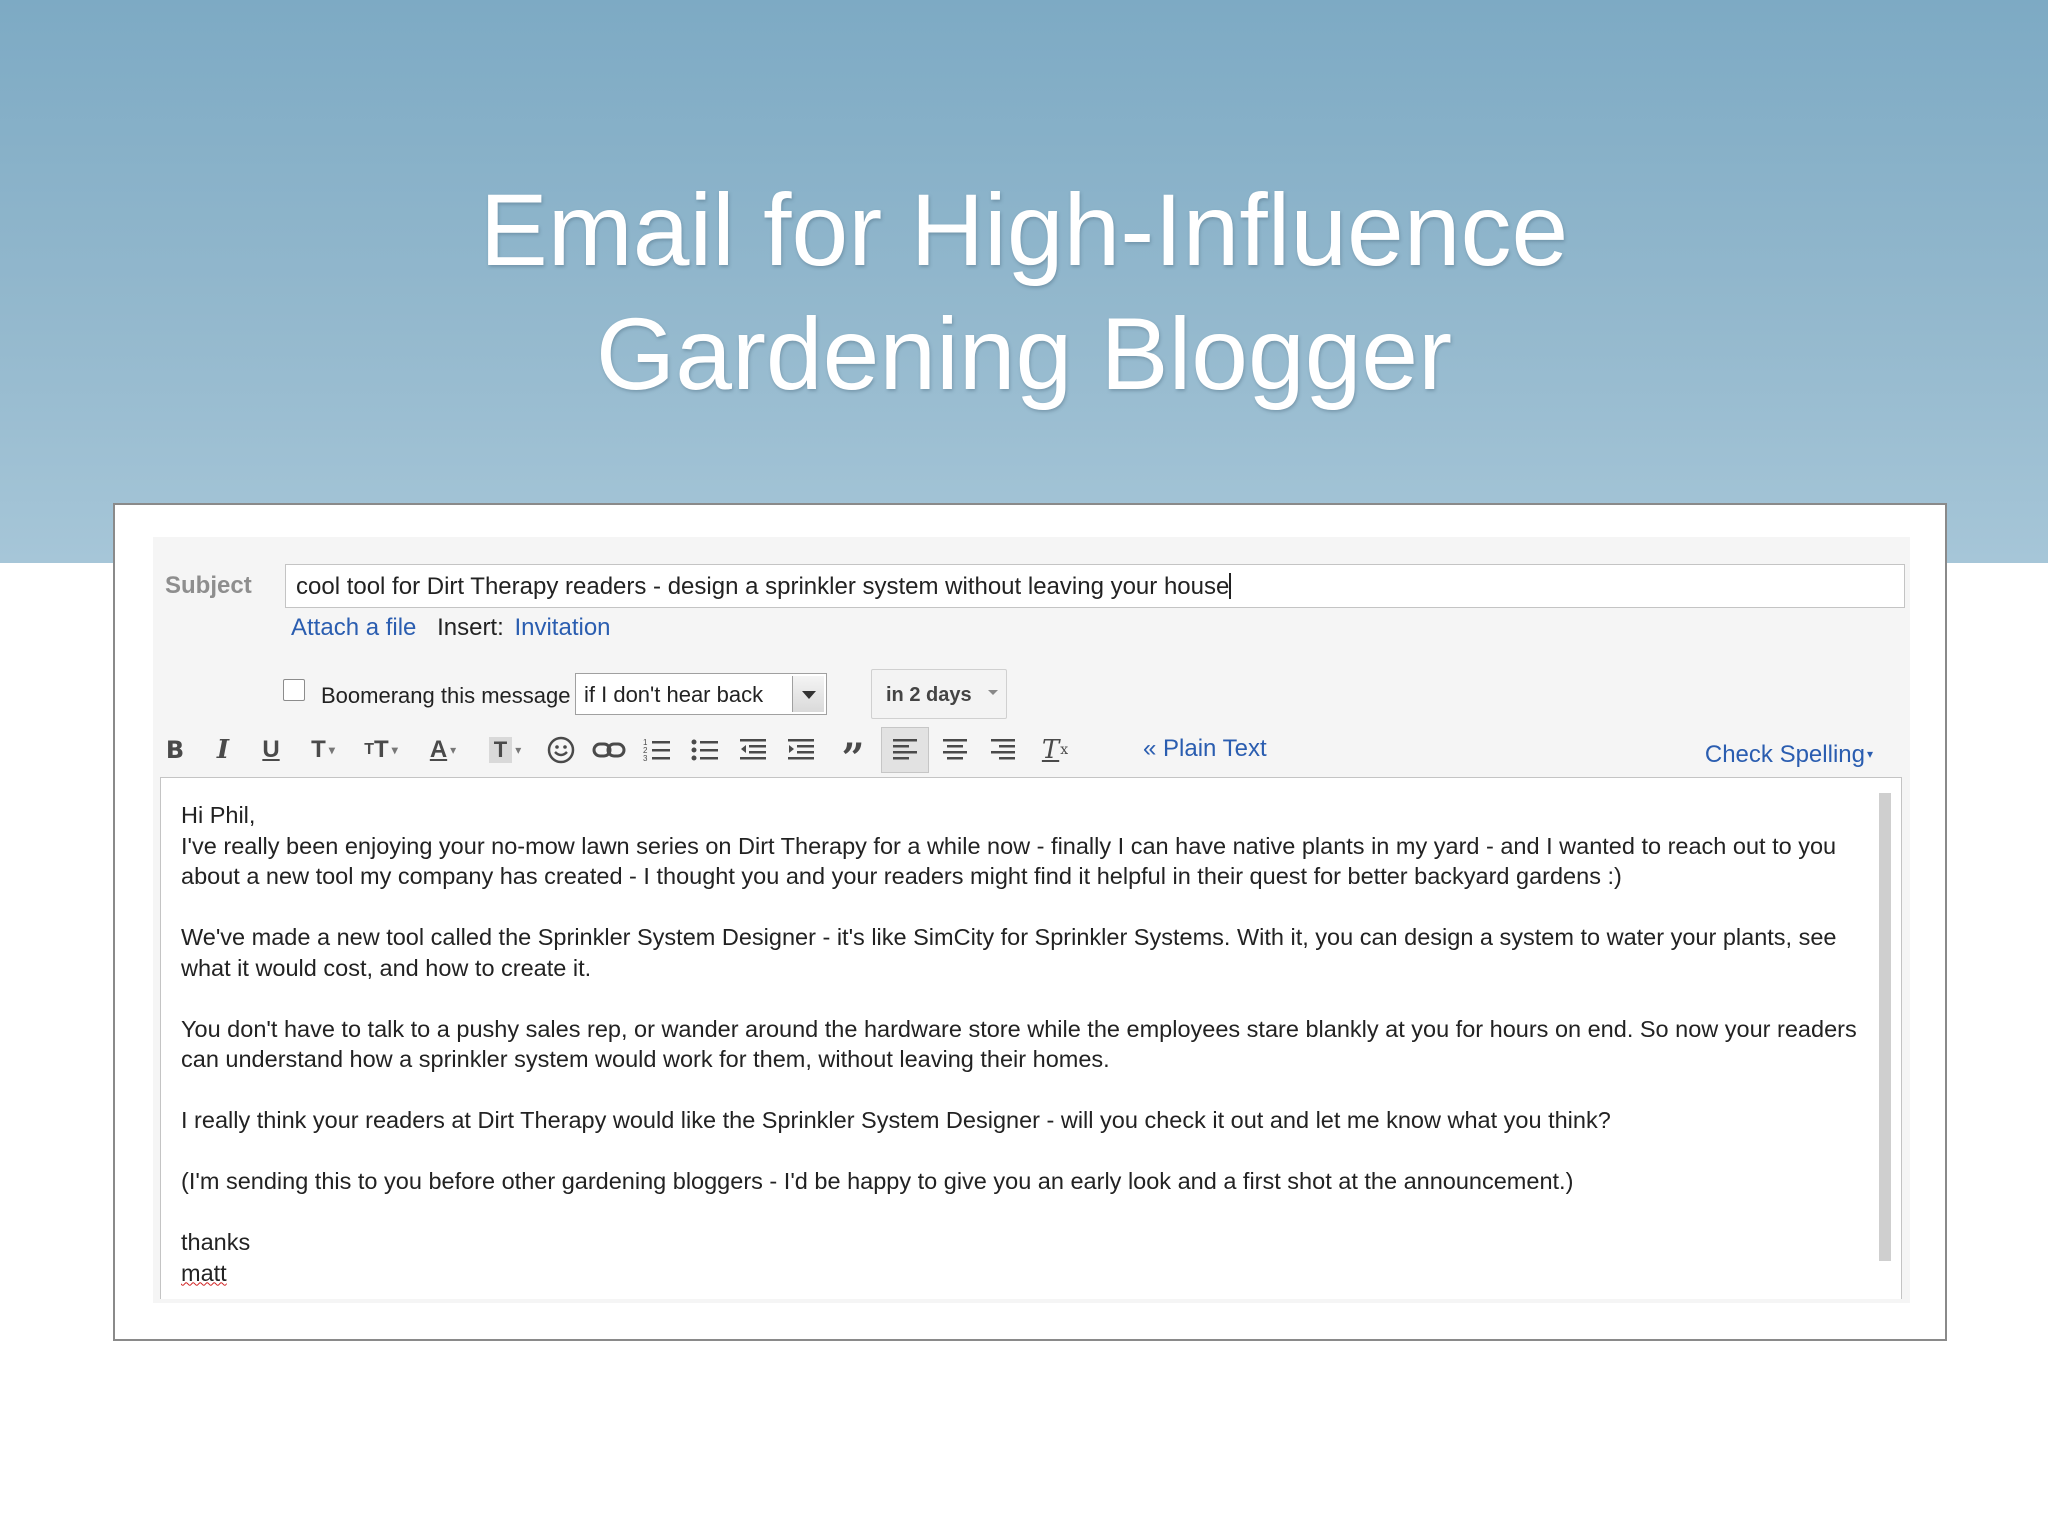  I want to click on boomerang-condition-select: if I don't hear back, so click(701, 694).